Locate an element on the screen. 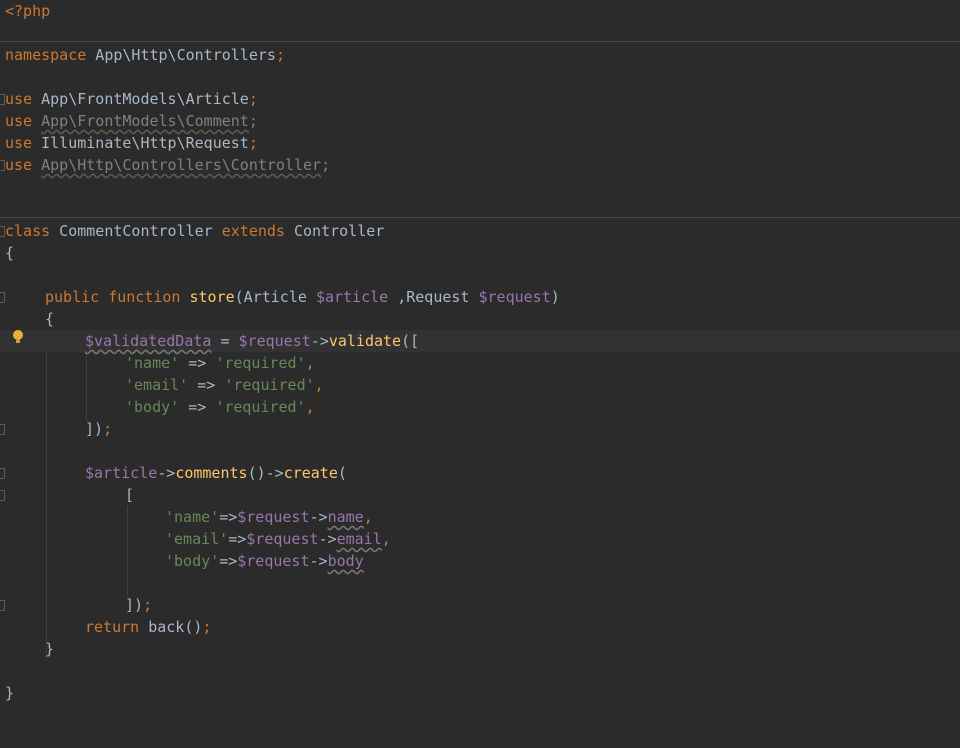 This screenshot has width=960, height=748. comments-call: comments is located at coordinates (211, 473).